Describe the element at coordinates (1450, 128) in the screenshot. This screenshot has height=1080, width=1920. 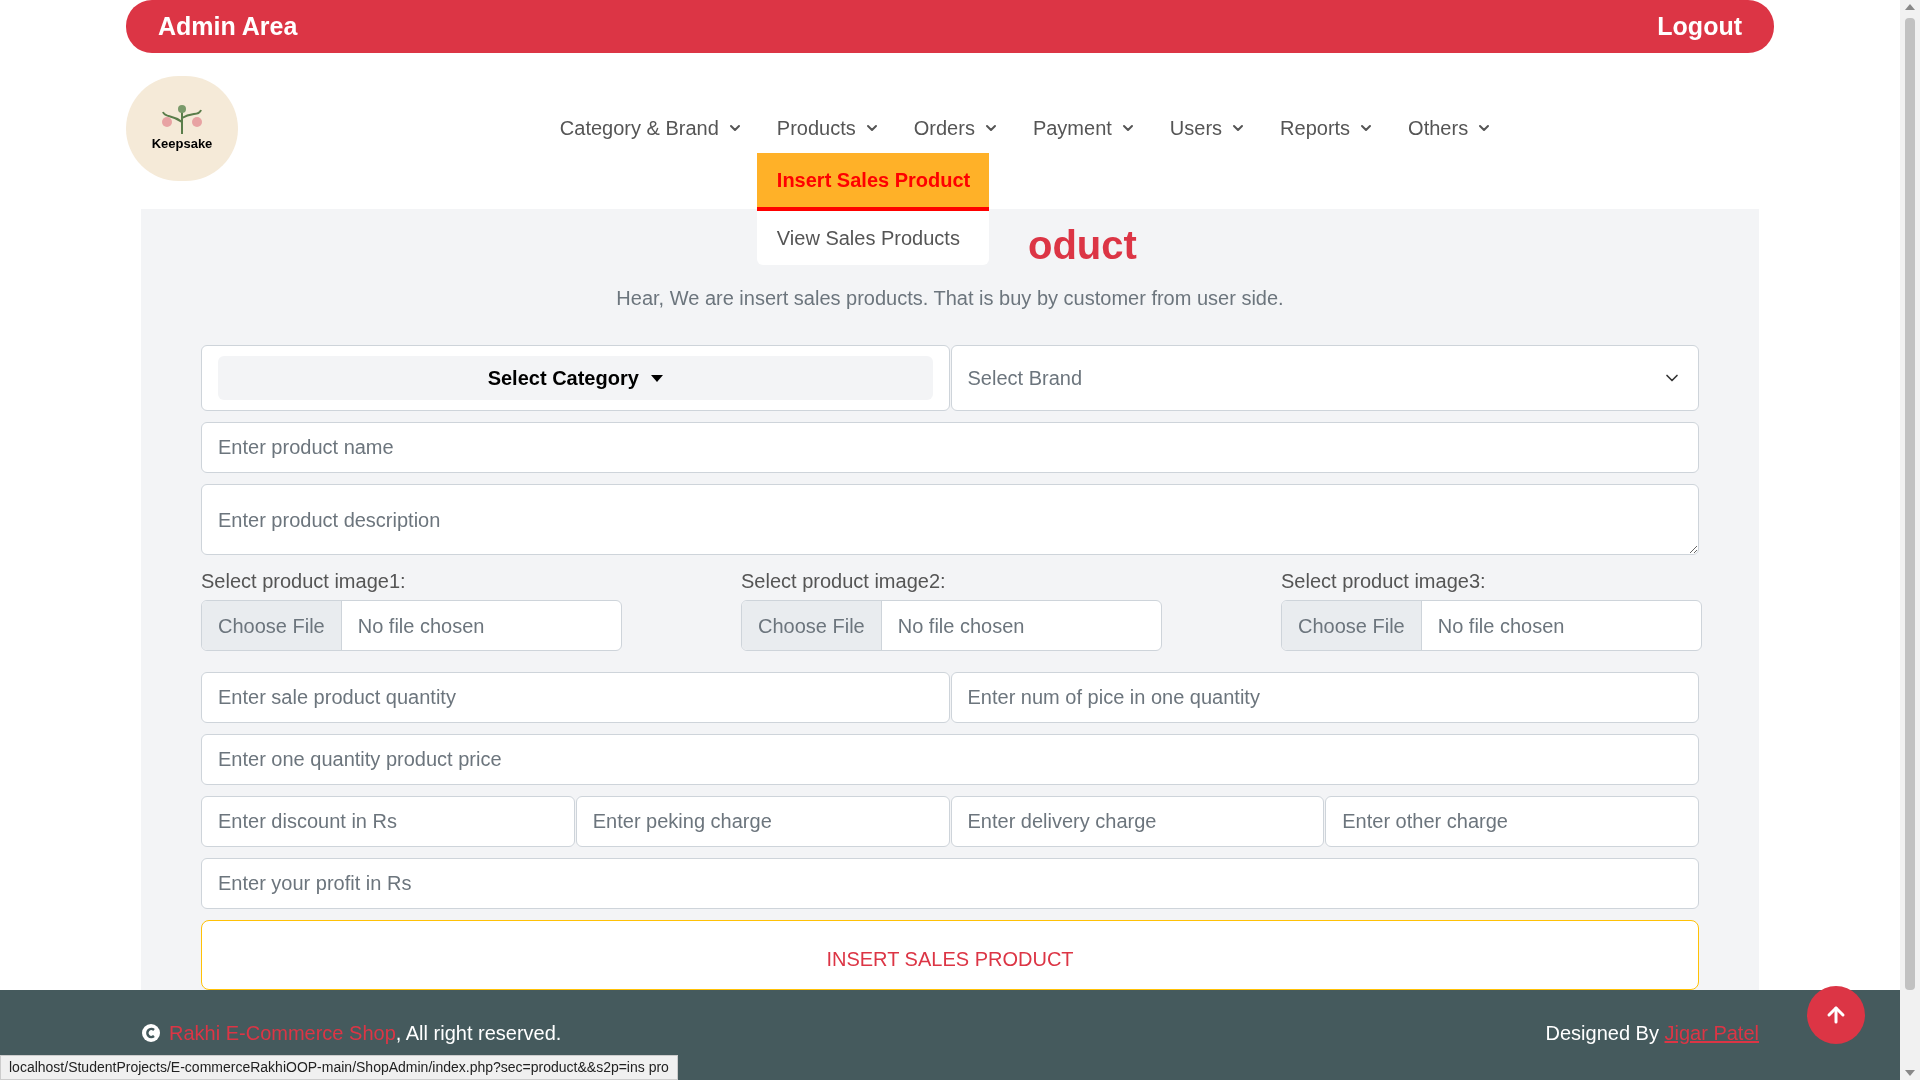
I see `nav-item: Others` at that location.